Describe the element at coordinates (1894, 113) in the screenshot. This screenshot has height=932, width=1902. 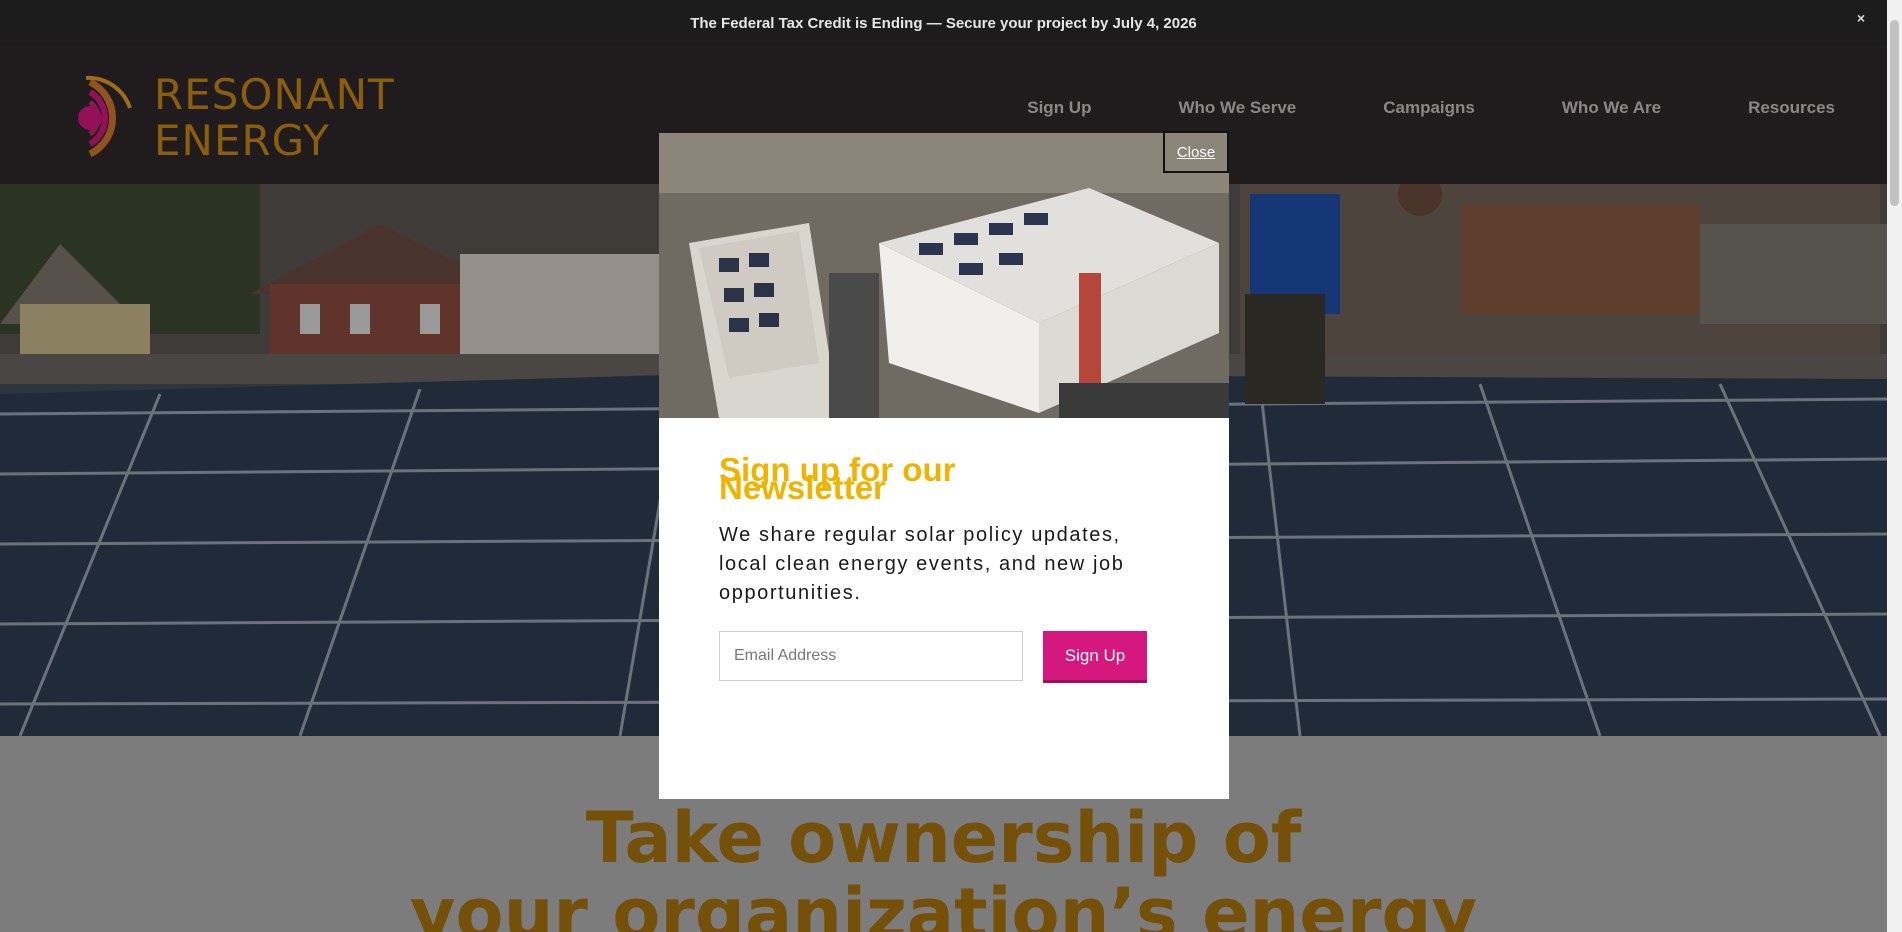
I see `scrollbar-thumb` at that location.